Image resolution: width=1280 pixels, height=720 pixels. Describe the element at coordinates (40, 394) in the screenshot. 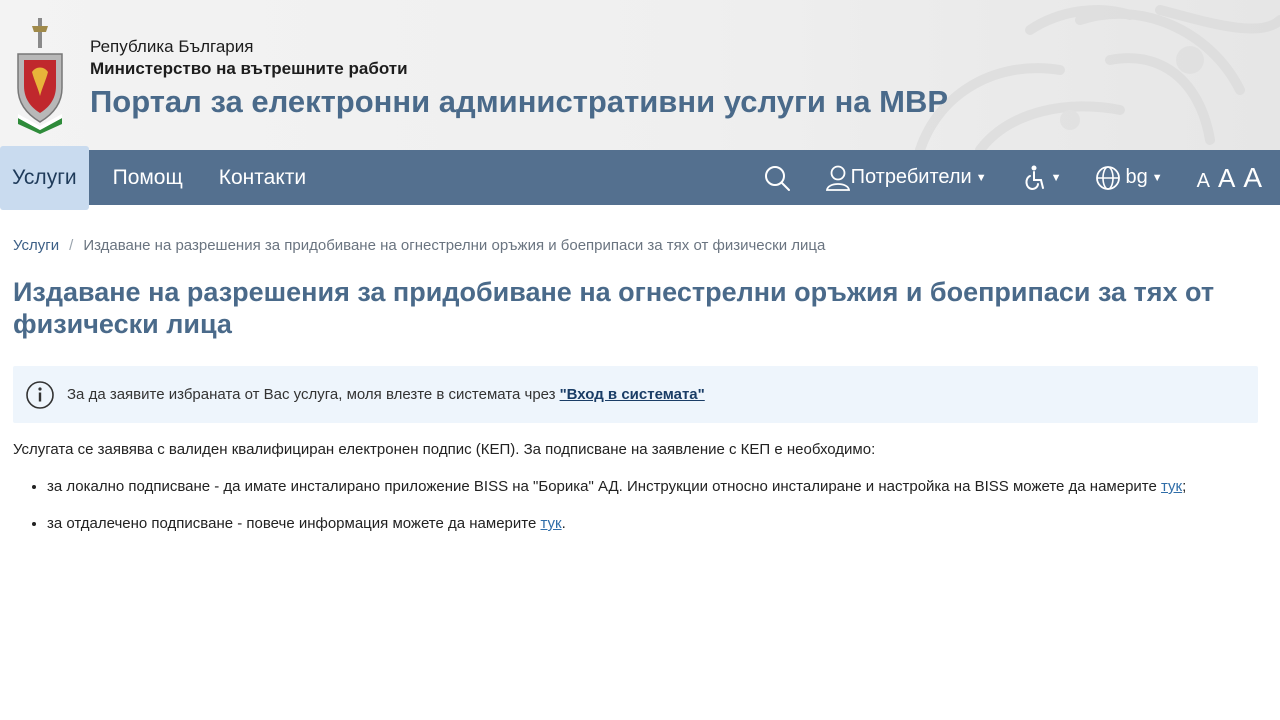

I see `info-icon` at that location.